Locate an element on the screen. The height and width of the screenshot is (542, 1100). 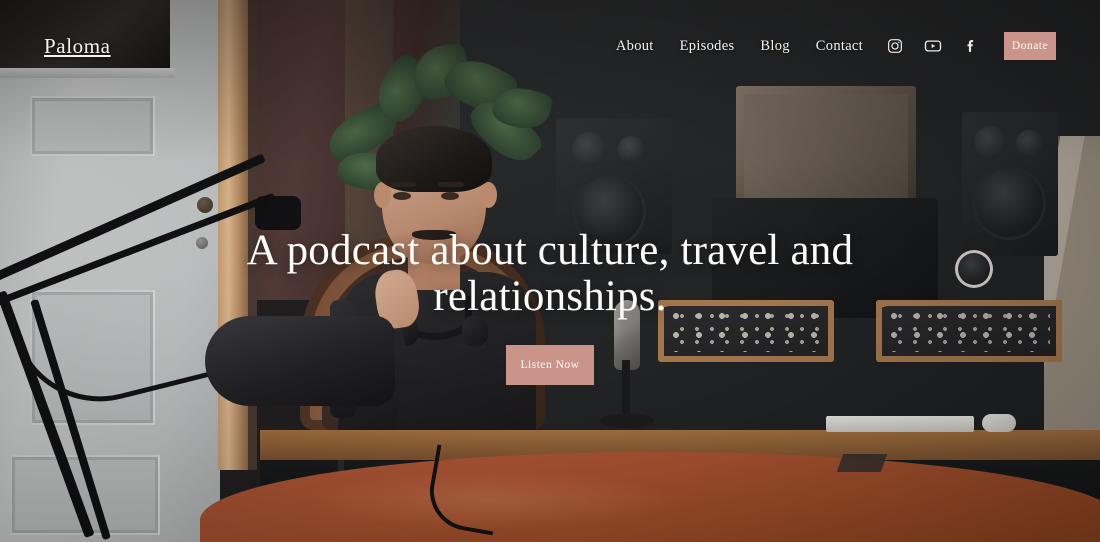
youtube-icon is located at coordinates (933, 46).